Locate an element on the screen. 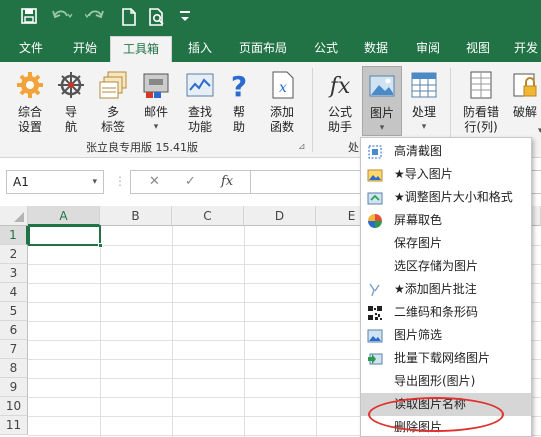 The image size is (541, 437). tab-data: 数据 is located at coordinates (376, 48).